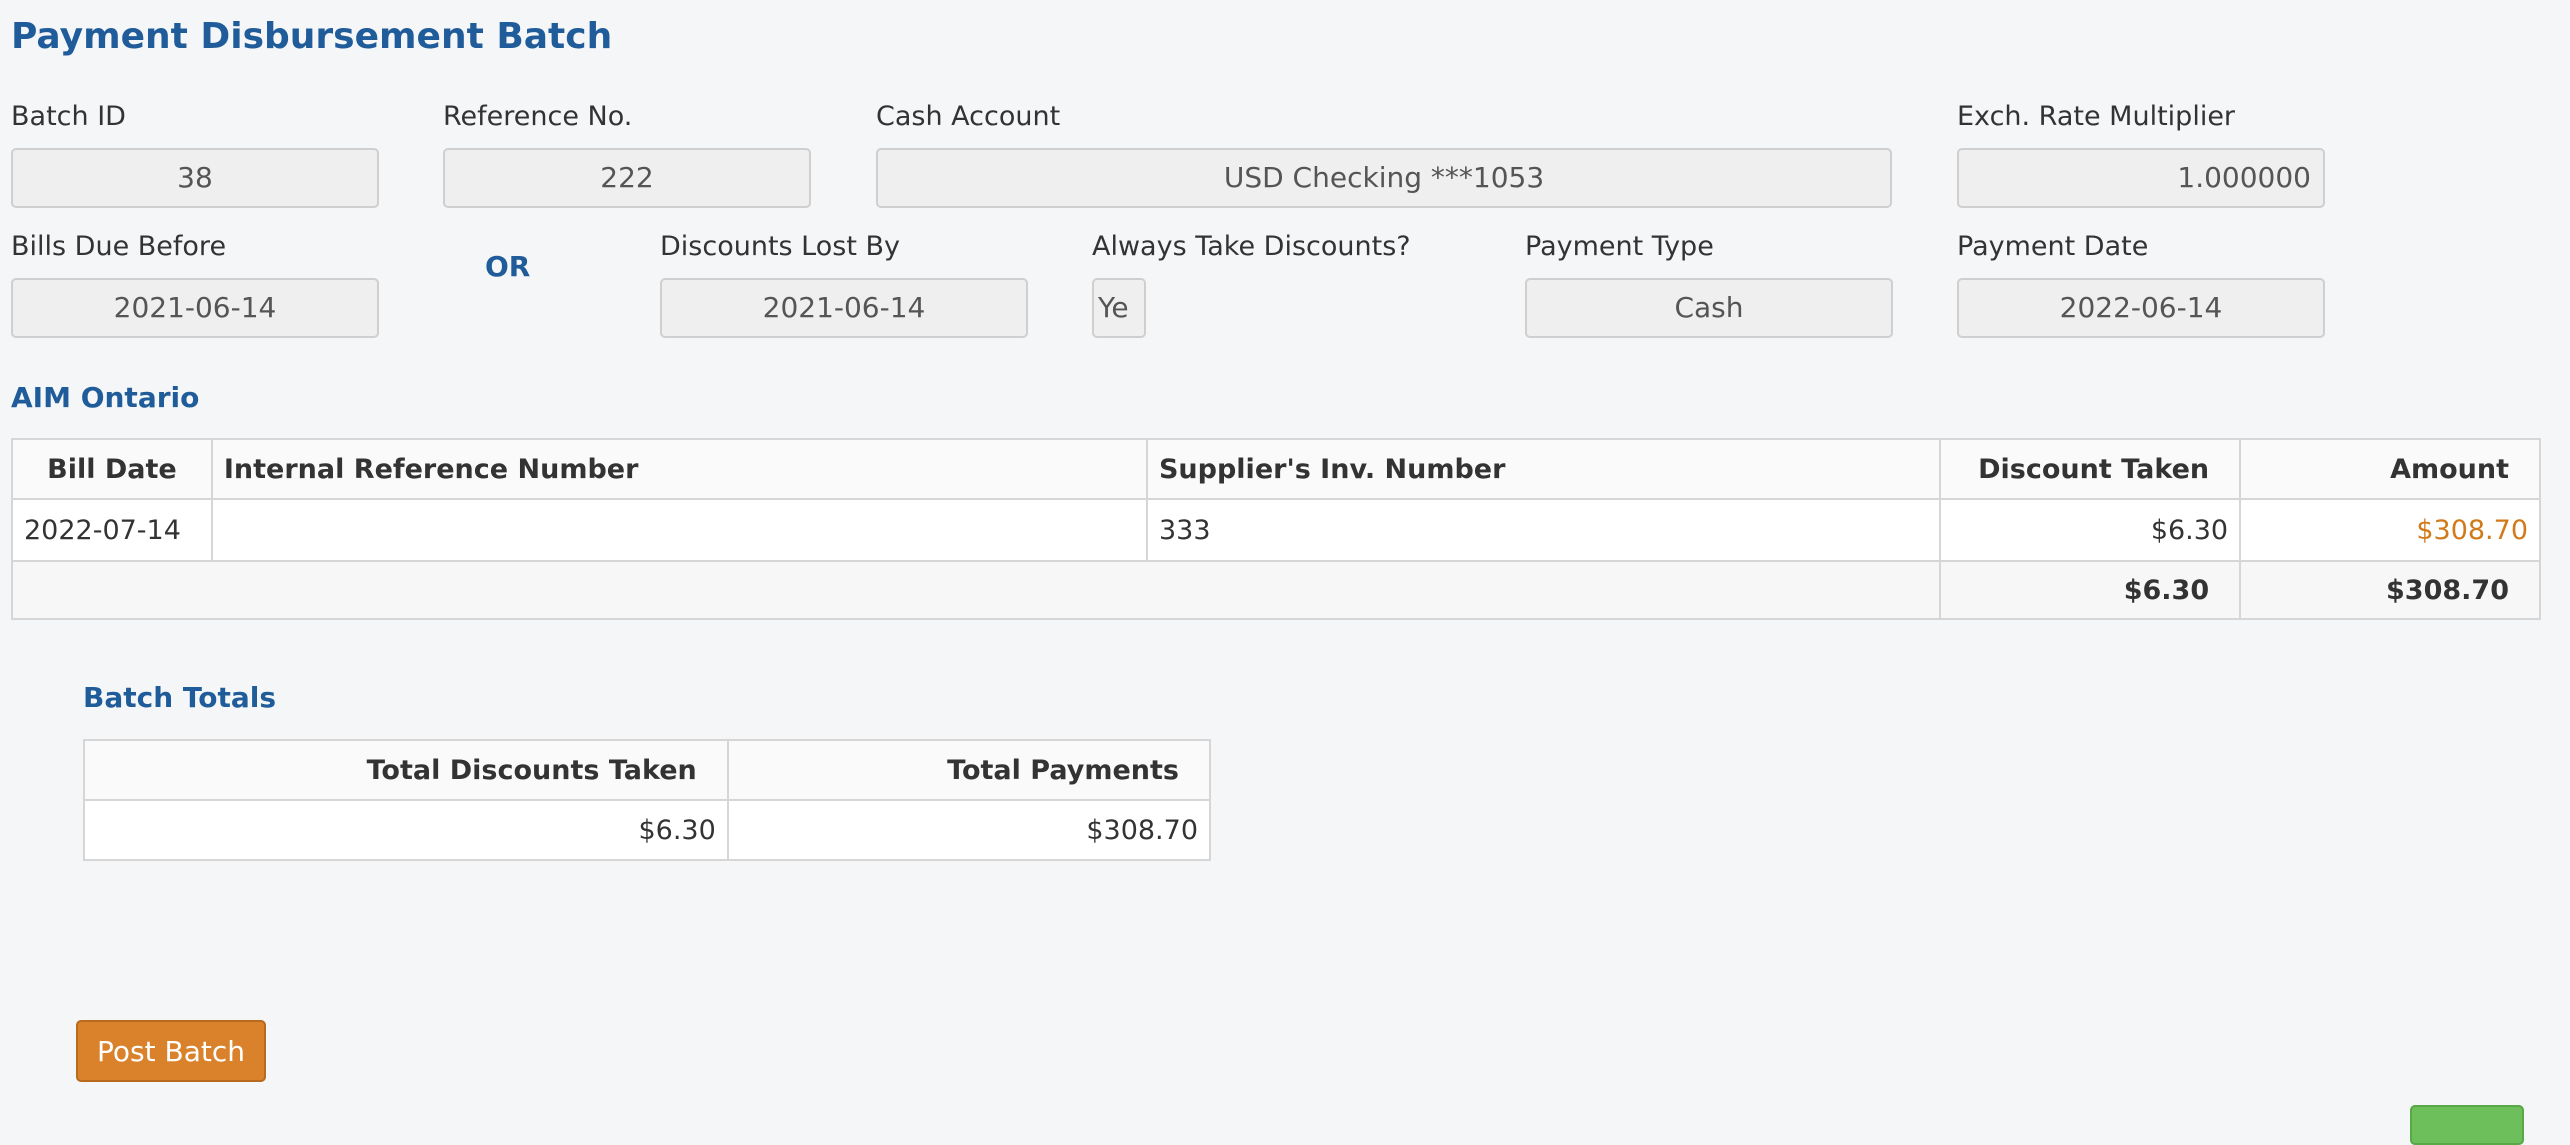 Image resolution: width=2570 pixels, height=1145 pixels. Describe the element at coordinates (2090, 530) in the screenshot. I see `discount-taken-cell: $6.30` at that location.